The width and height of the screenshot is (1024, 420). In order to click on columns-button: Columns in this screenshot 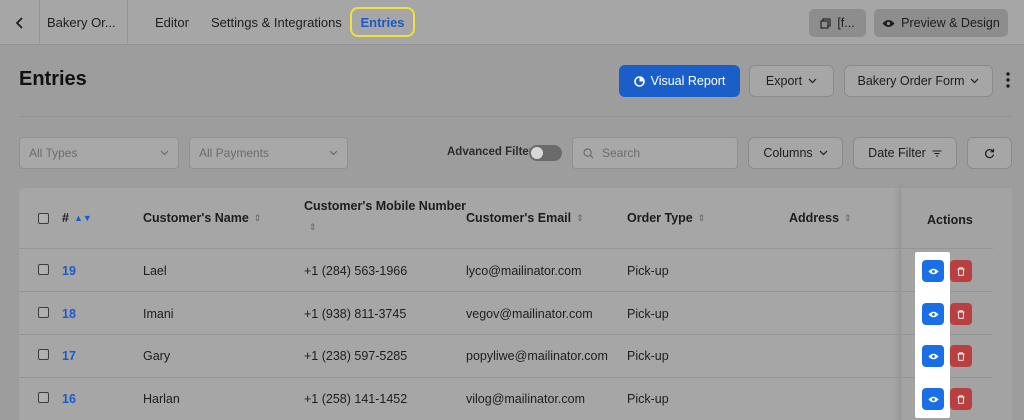, I will do `click(795, 153)`.